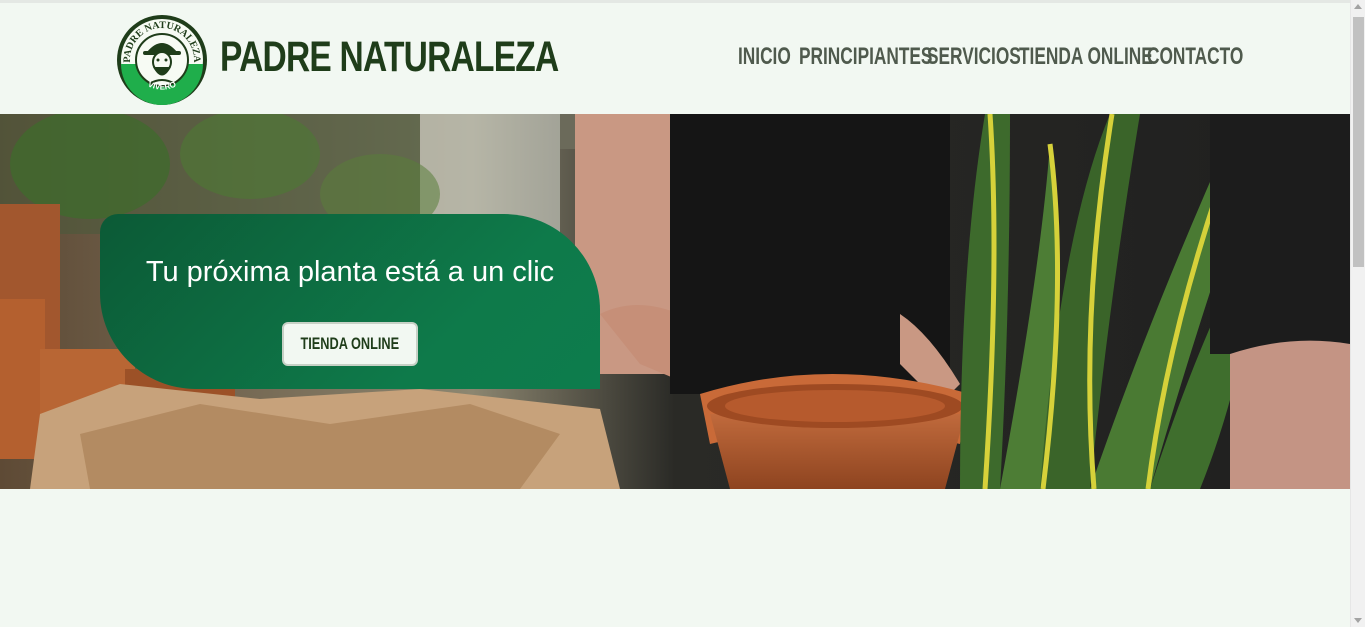  I want to click on brand-name: PADRE NATURALEZA, so click(389, 57).